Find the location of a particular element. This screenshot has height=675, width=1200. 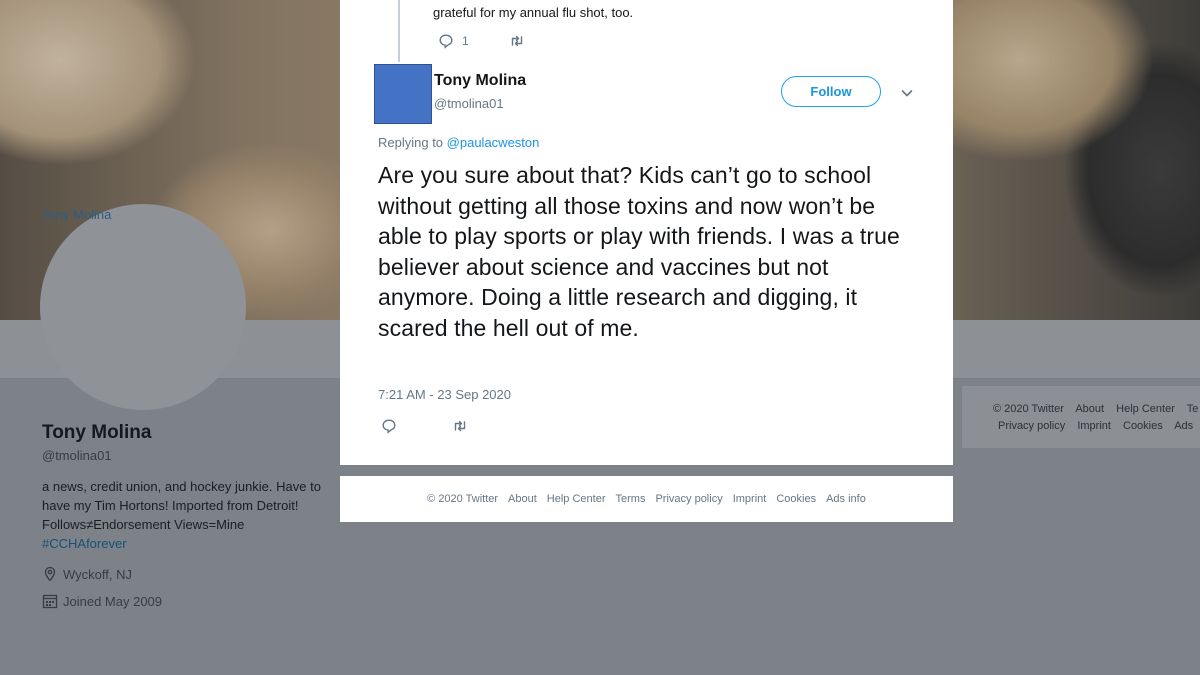

profile-location-text: Wyckoff, NJ is located at coordinates (97, 574).